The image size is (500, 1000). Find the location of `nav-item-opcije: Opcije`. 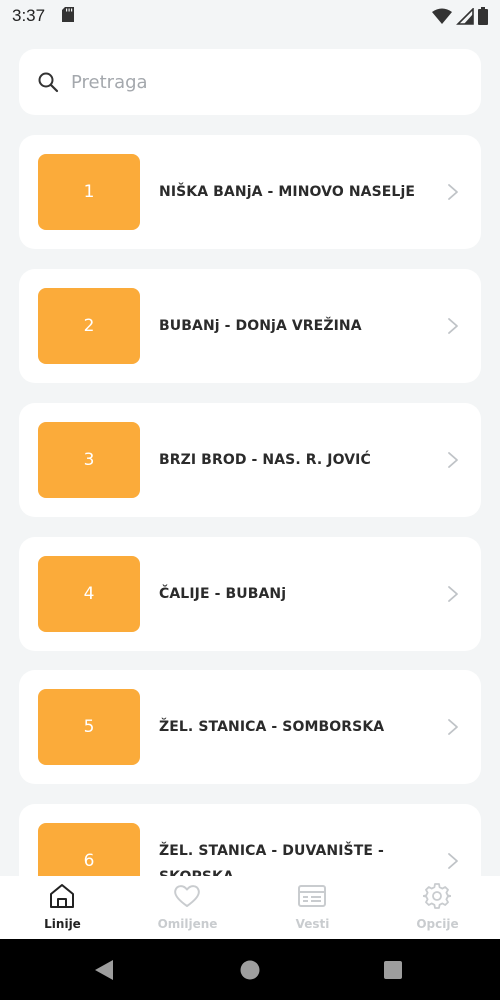

nav-item-opcije: Opcije is located at coordinates (437, 907).